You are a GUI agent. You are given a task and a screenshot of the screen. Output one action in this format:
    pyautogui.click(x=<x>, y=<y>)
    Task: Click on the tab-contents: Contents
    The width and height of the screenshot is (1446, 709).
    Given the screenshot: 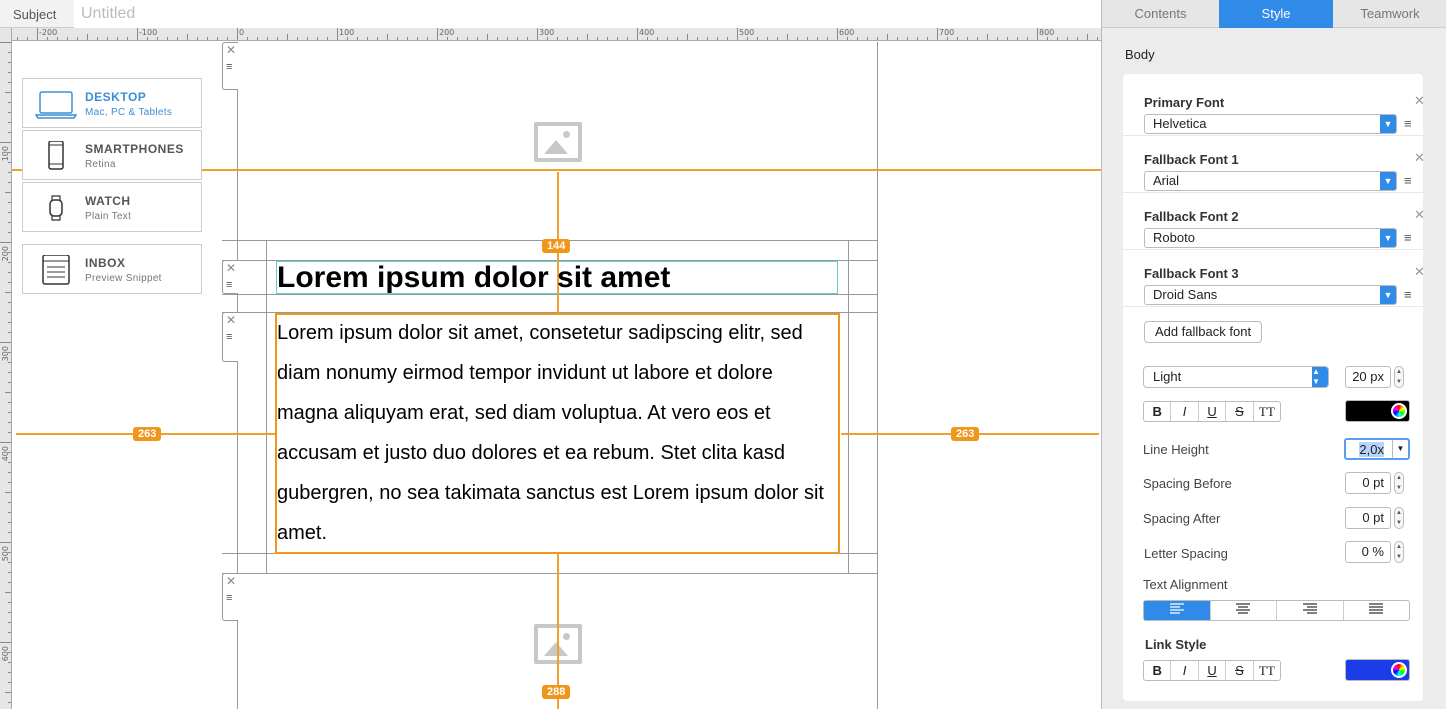 What is the action you would take?
    pyautogui.click(x=1160, y=14)
    